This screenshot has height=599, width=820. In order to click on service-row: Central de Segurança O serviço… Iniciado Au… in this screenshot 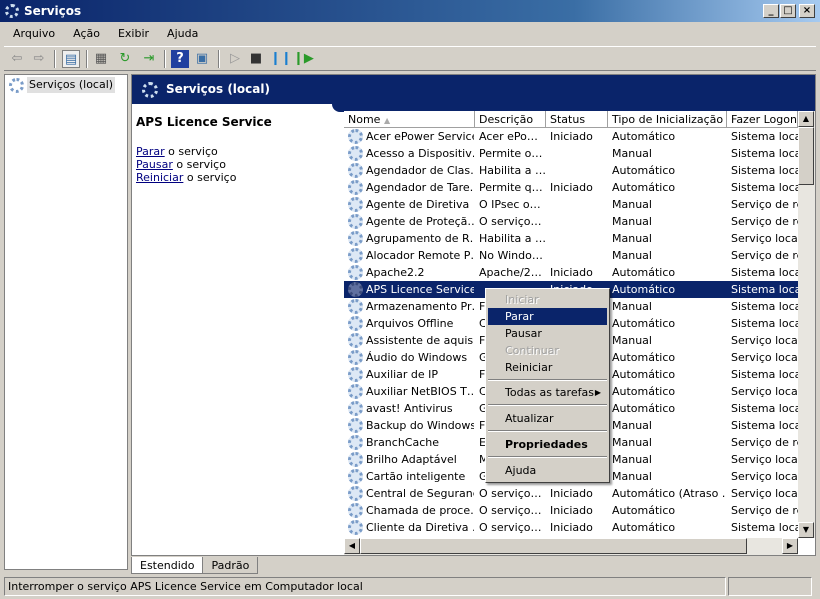, I will do `click(571, 493)`.